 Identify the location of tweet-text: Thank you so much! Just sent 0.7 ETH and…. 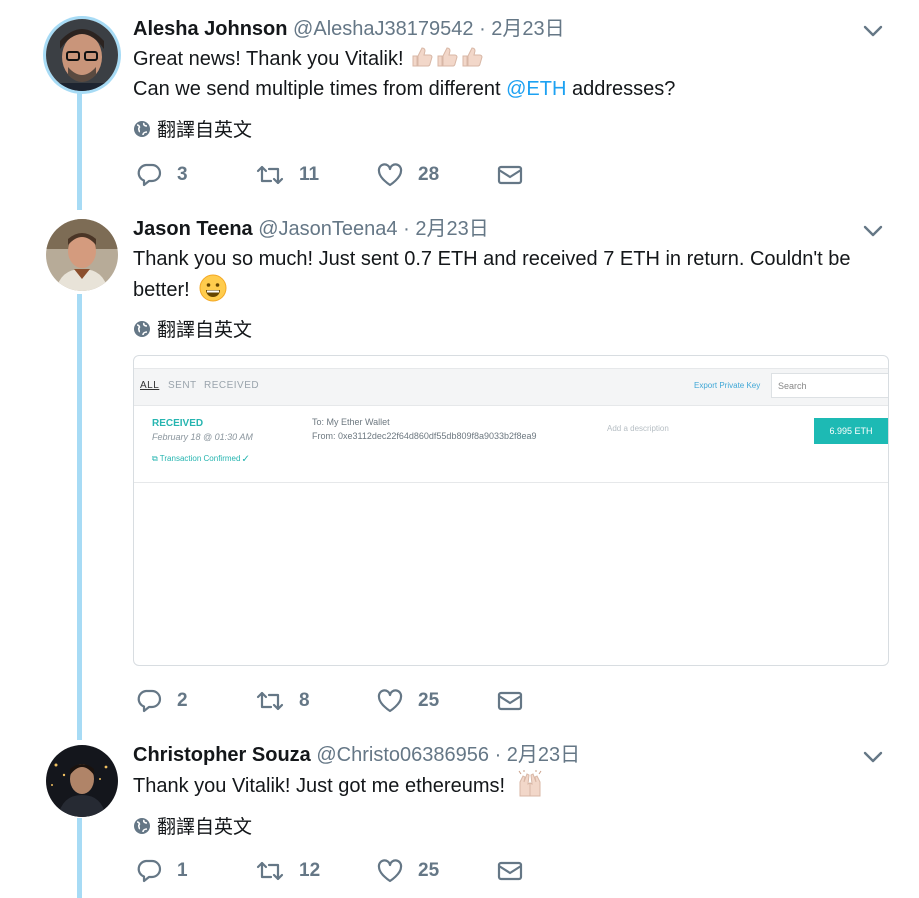
(513, 274).